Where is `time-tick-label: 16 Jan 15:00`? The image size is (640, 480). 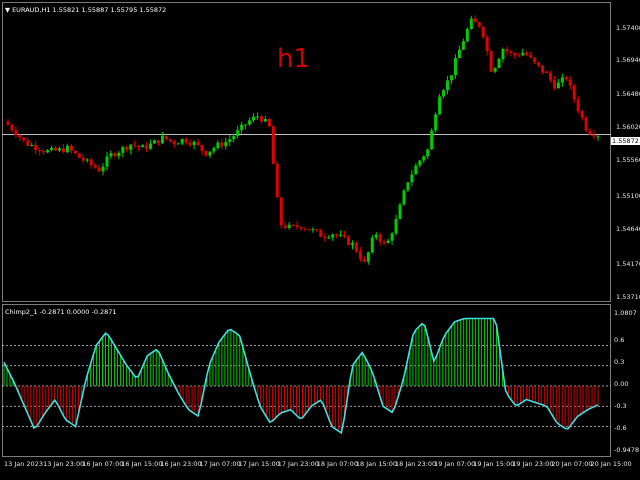
time-tick-label: 16 Jan 15:00 is located at coordinates (142, 464).